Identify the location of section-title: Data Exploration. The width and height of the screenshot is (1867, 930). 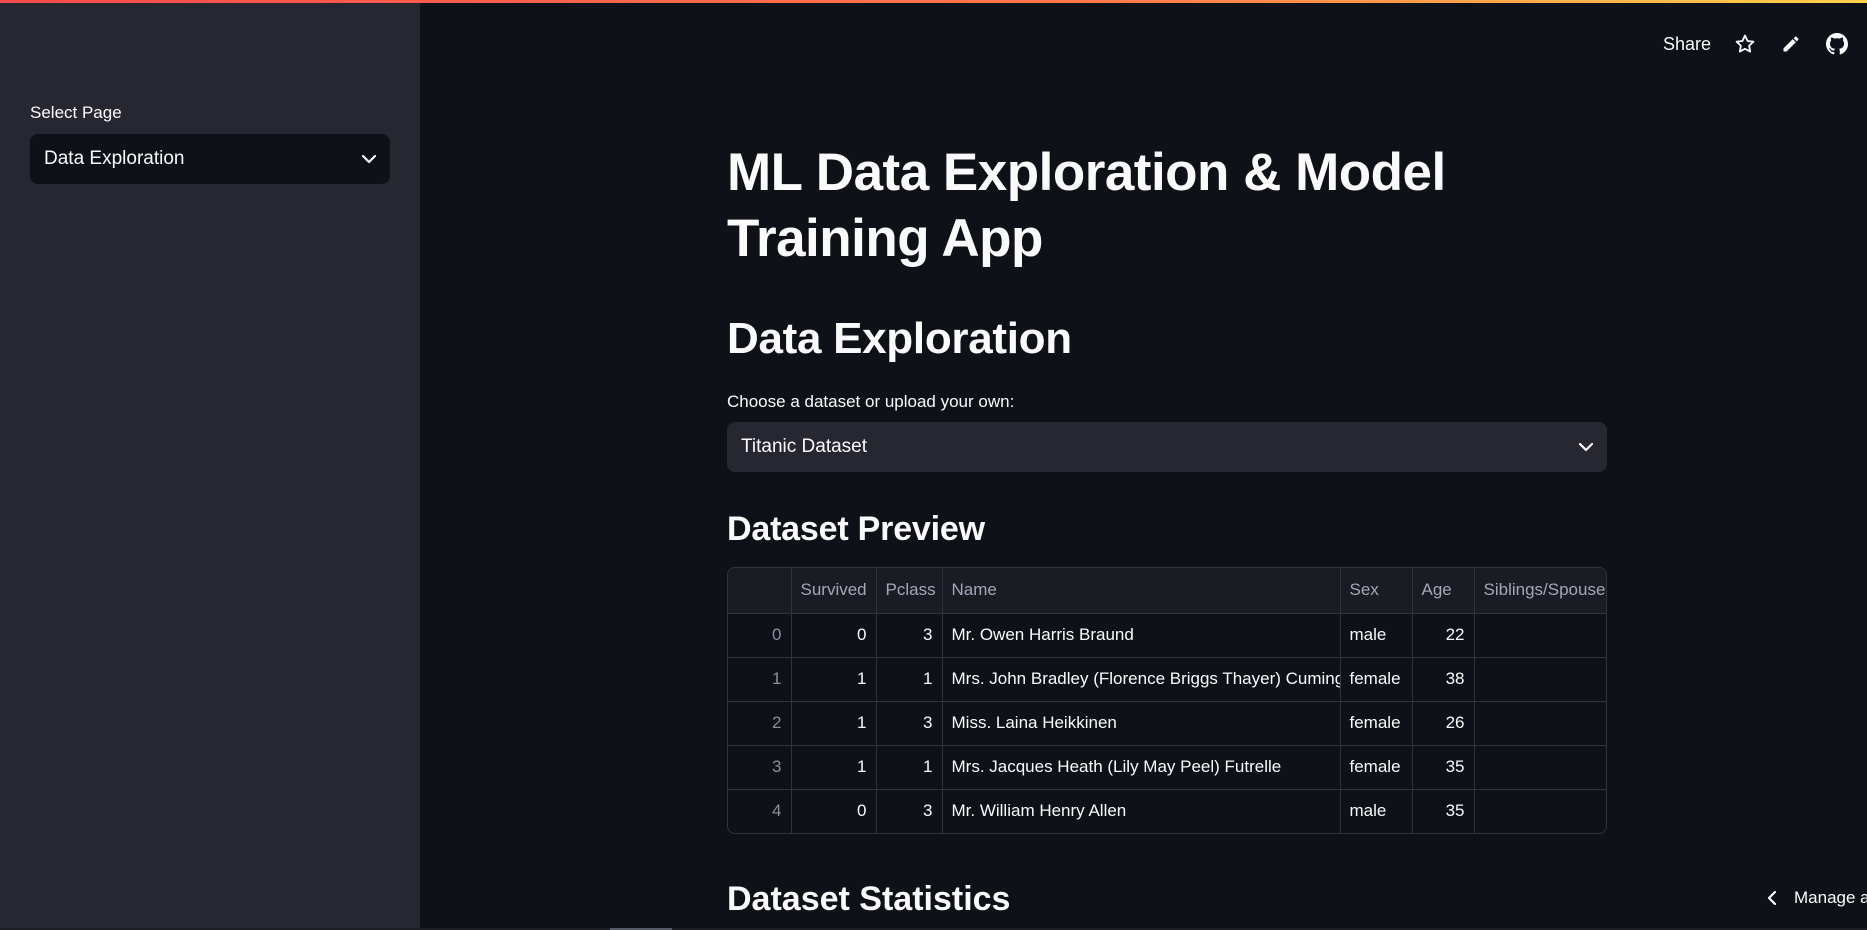
(899, 338).